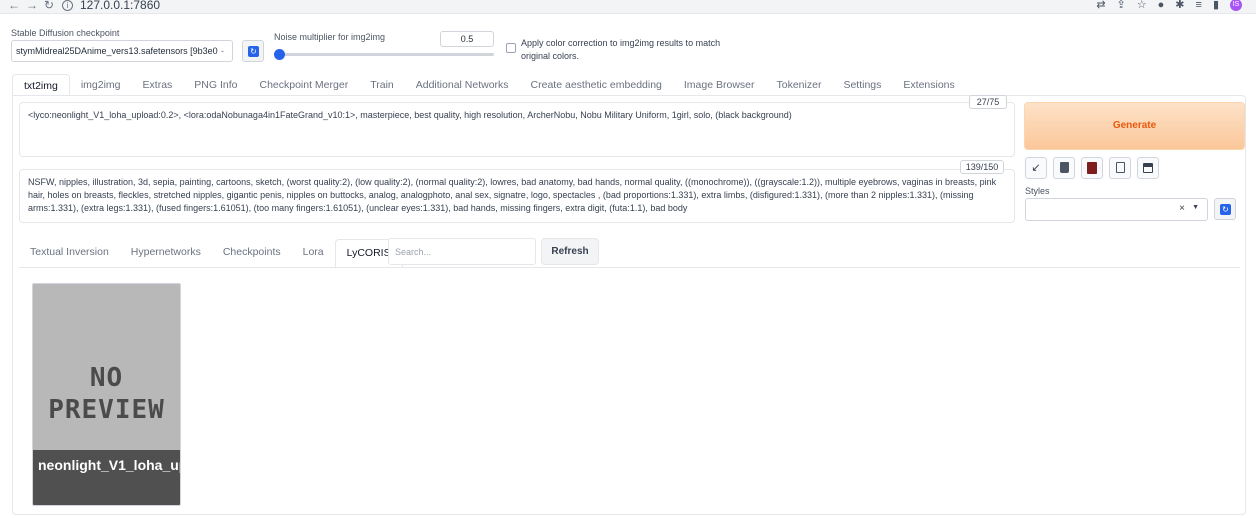 This screenshot has width=1256, height=518. Describe the element at coordinates (106, 378) in the screenshot. I see `no-preview-line-1: NO` at that location.